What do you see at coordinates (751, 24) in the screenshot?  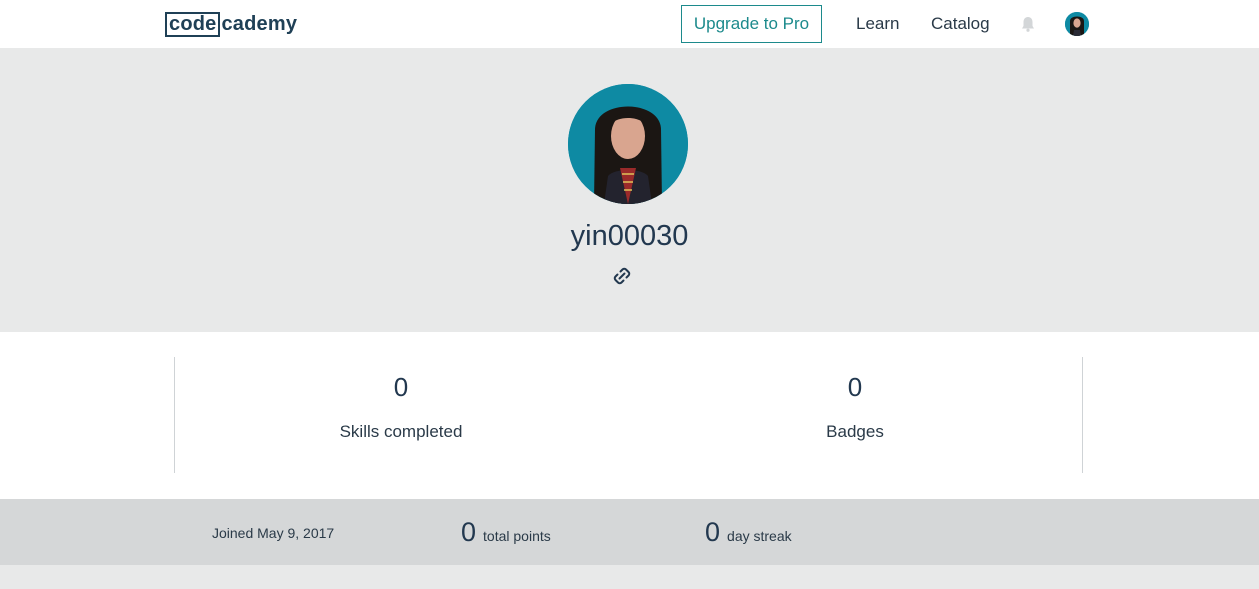 I see `upgrade-to-pro-button: Upgrade to Pro` at bounding box center [751, 24].